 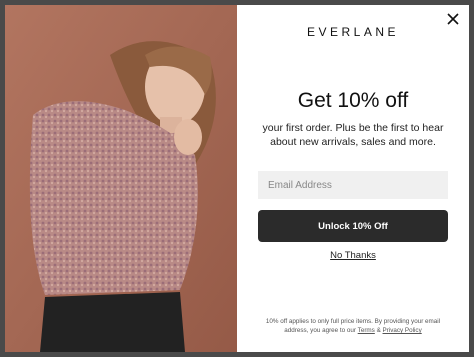 What do you see at coordinates (353, 100) in the screenshot?
I see `offer-headline: Get 10% off` at bounding box center [353, 100].